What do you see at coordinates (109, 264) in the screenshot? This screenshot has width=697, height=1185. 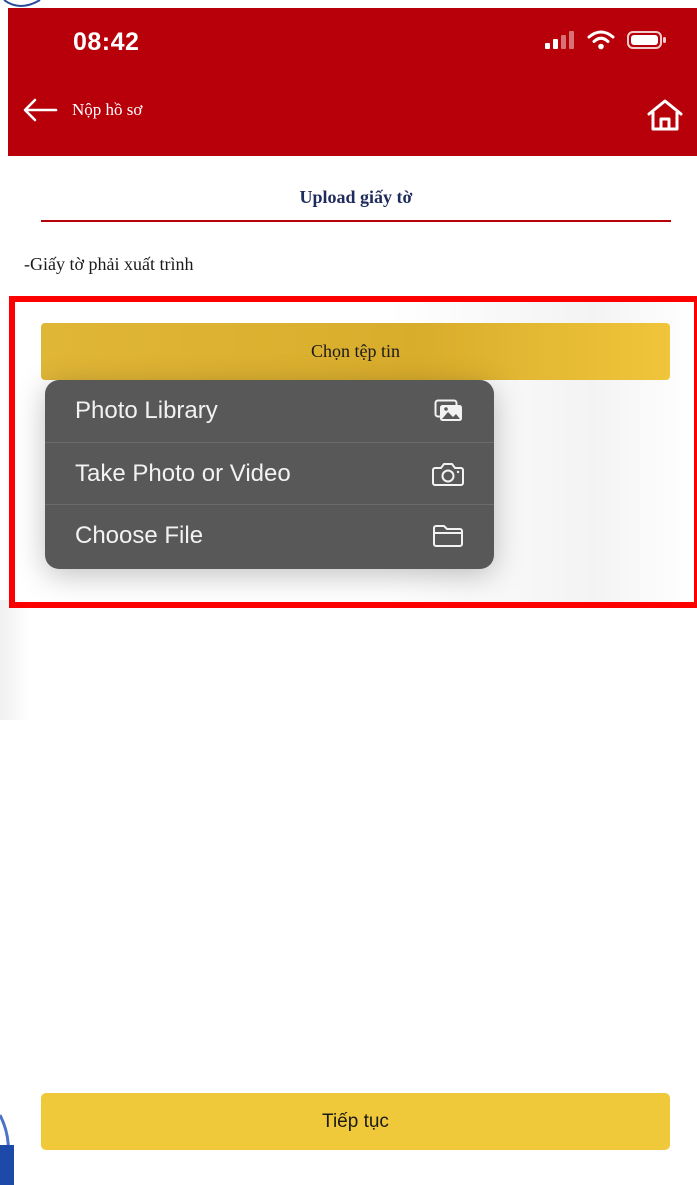 I see `document-requirement-text: -Giấy tờ phải xuất trình` at bounding box center [109, 264].